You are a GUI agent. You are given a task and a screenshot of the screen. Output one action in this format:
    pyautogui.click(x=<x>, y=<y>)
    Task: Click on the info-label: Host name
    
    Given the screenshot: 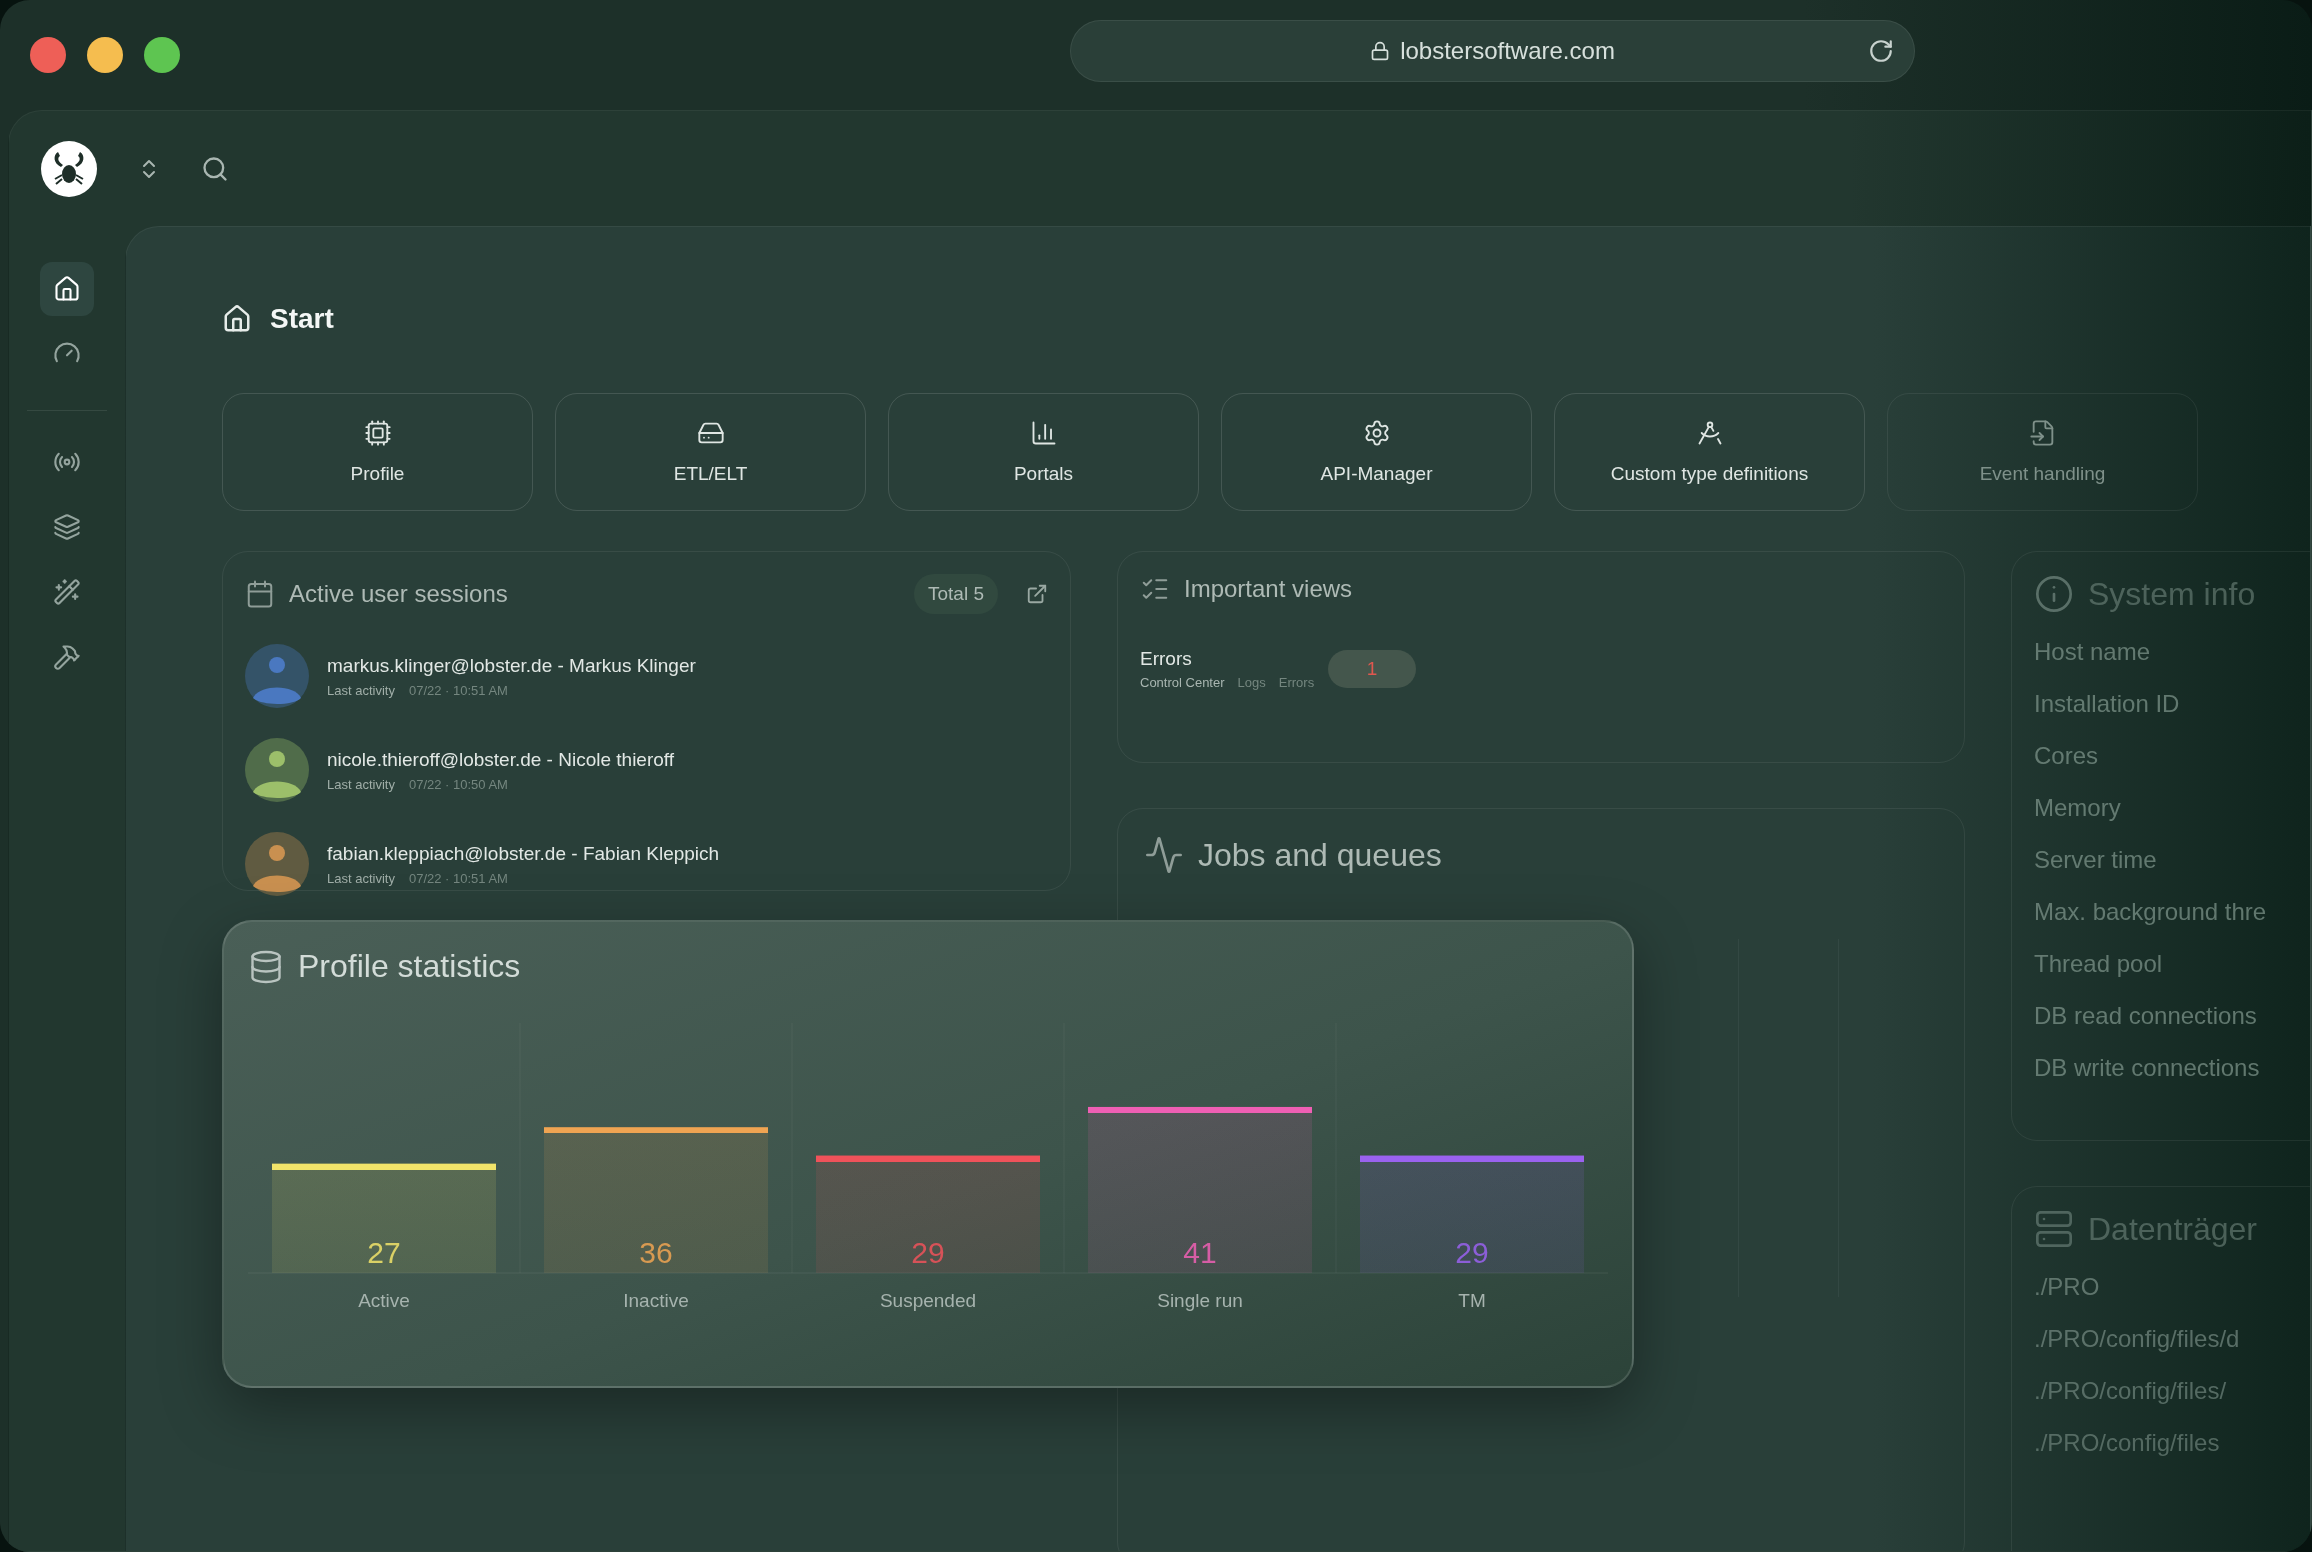 What is the action you would take?
    pyautogui.click(x=2093, y=652)
    